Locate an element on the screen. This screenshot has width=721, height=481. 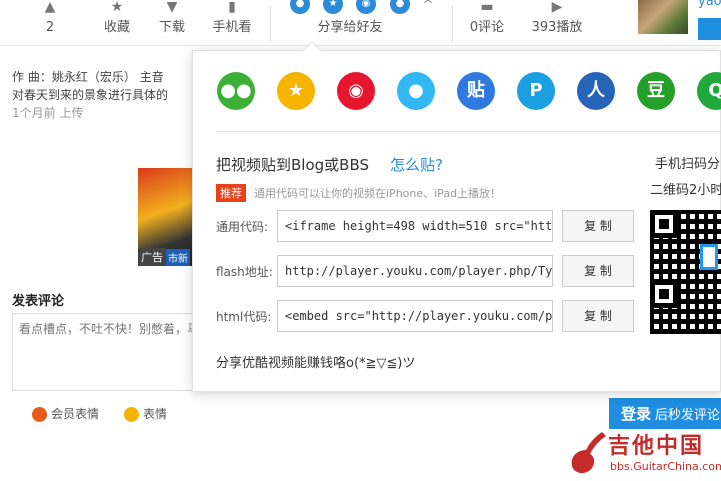
share-tieba-icon: 贴 is located at coordinates (476, 91).